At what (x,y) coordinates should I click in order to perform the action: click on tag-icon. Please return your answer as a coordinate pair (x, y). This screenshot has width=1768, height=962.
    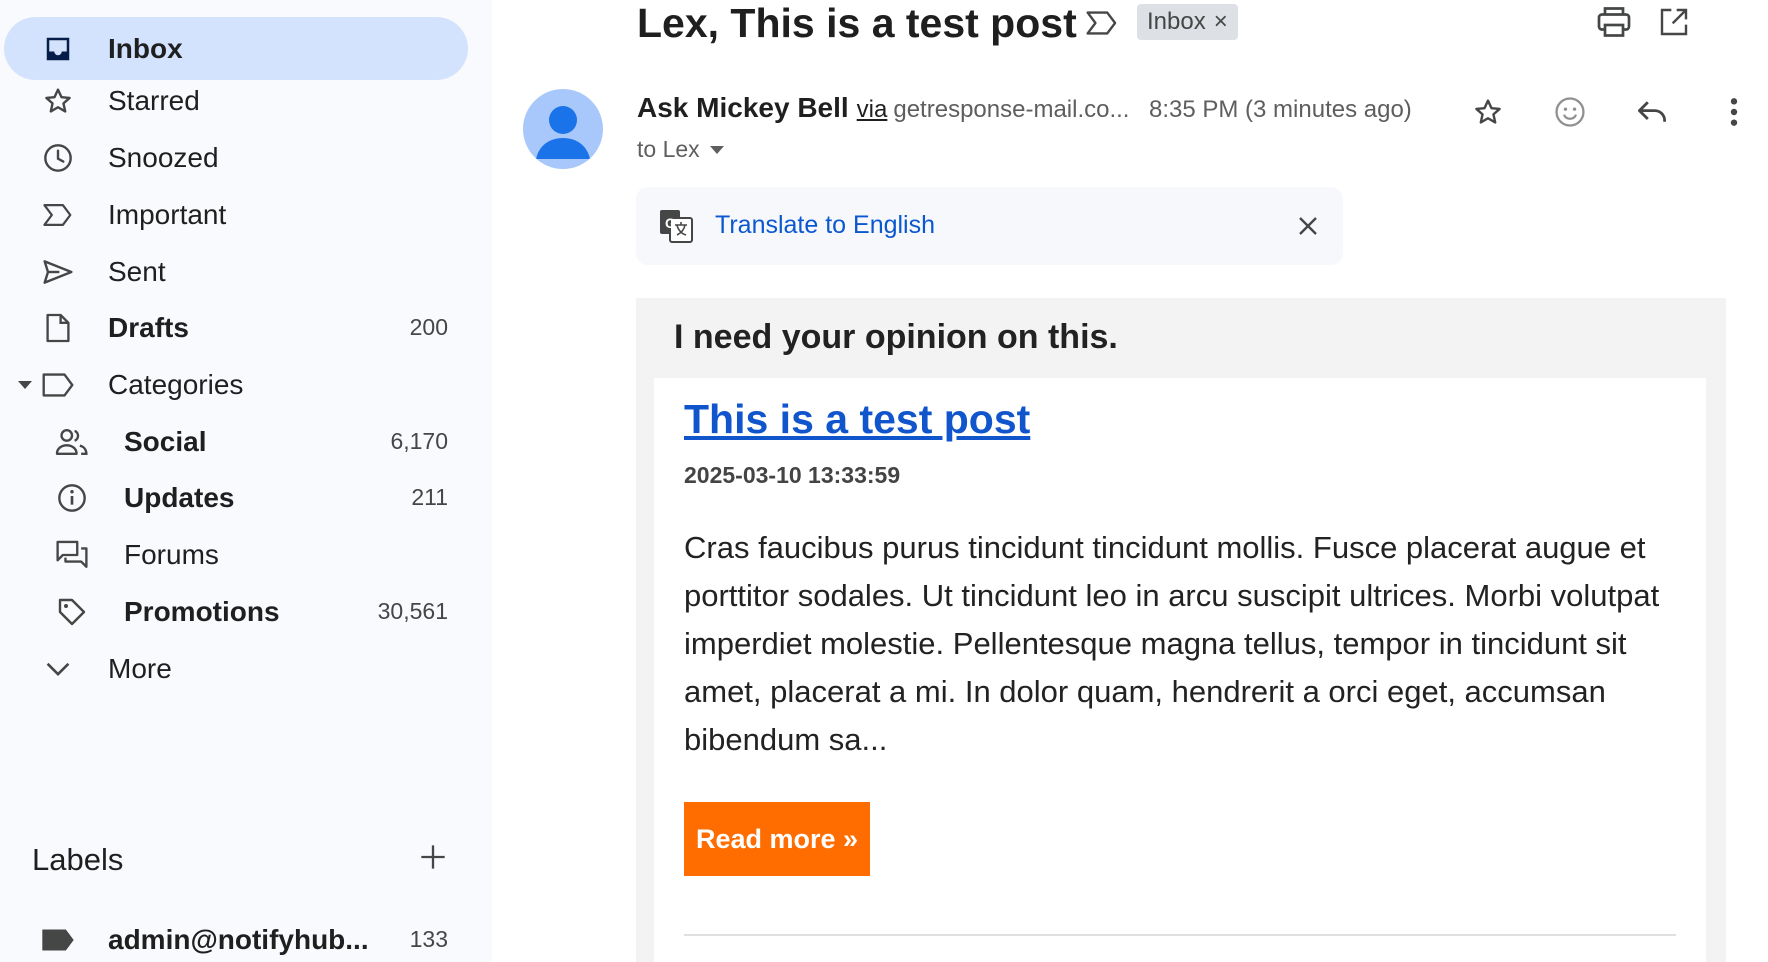
    Looking at the image, I should click on (72, 612).